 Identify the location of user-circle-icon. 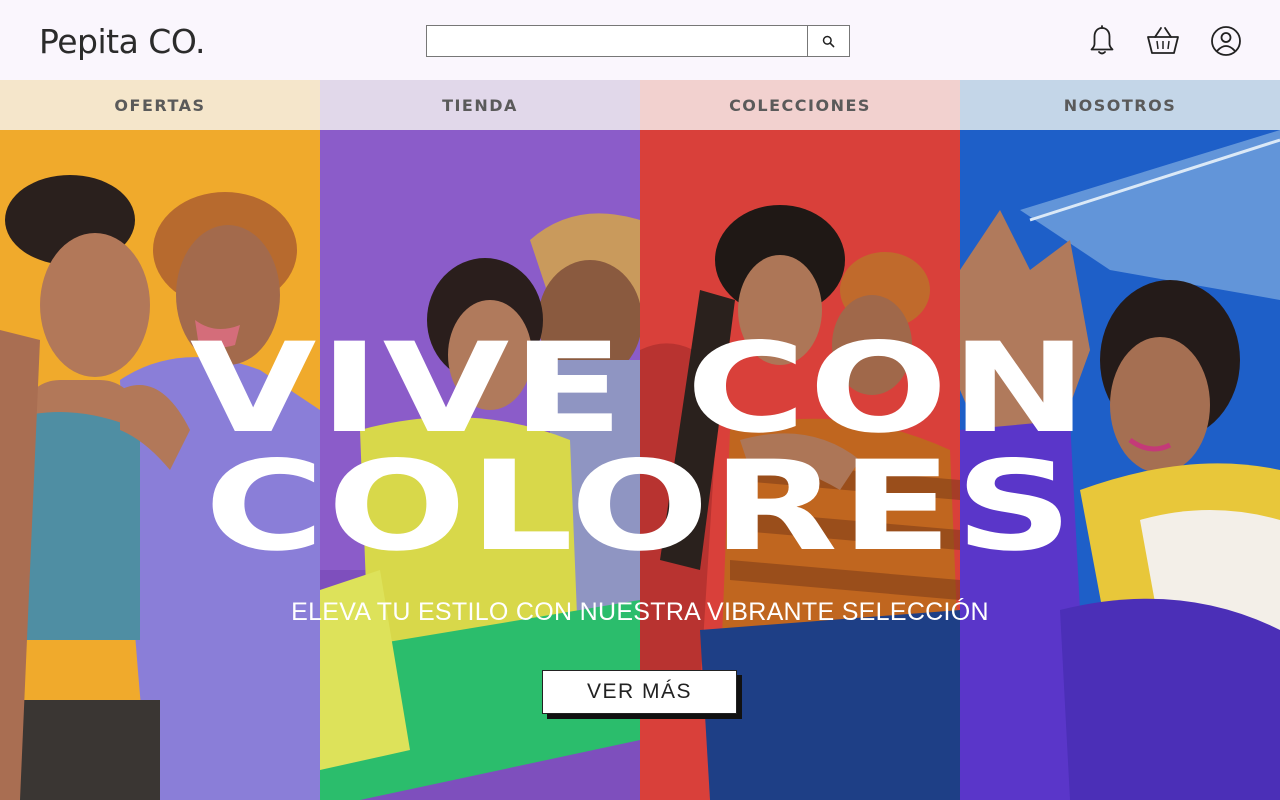
(1226, 41).